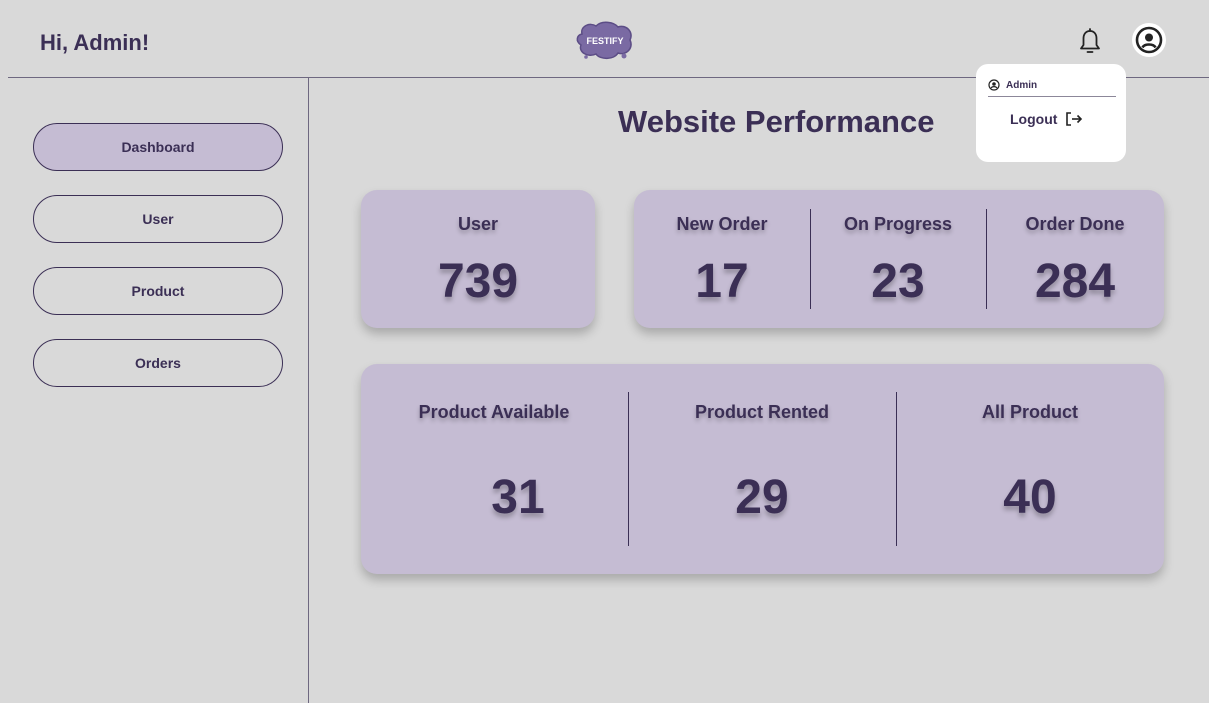 This screenshot has width=1209, height=703. I want to click on user-stat-card: User 739, so click(478, 259).